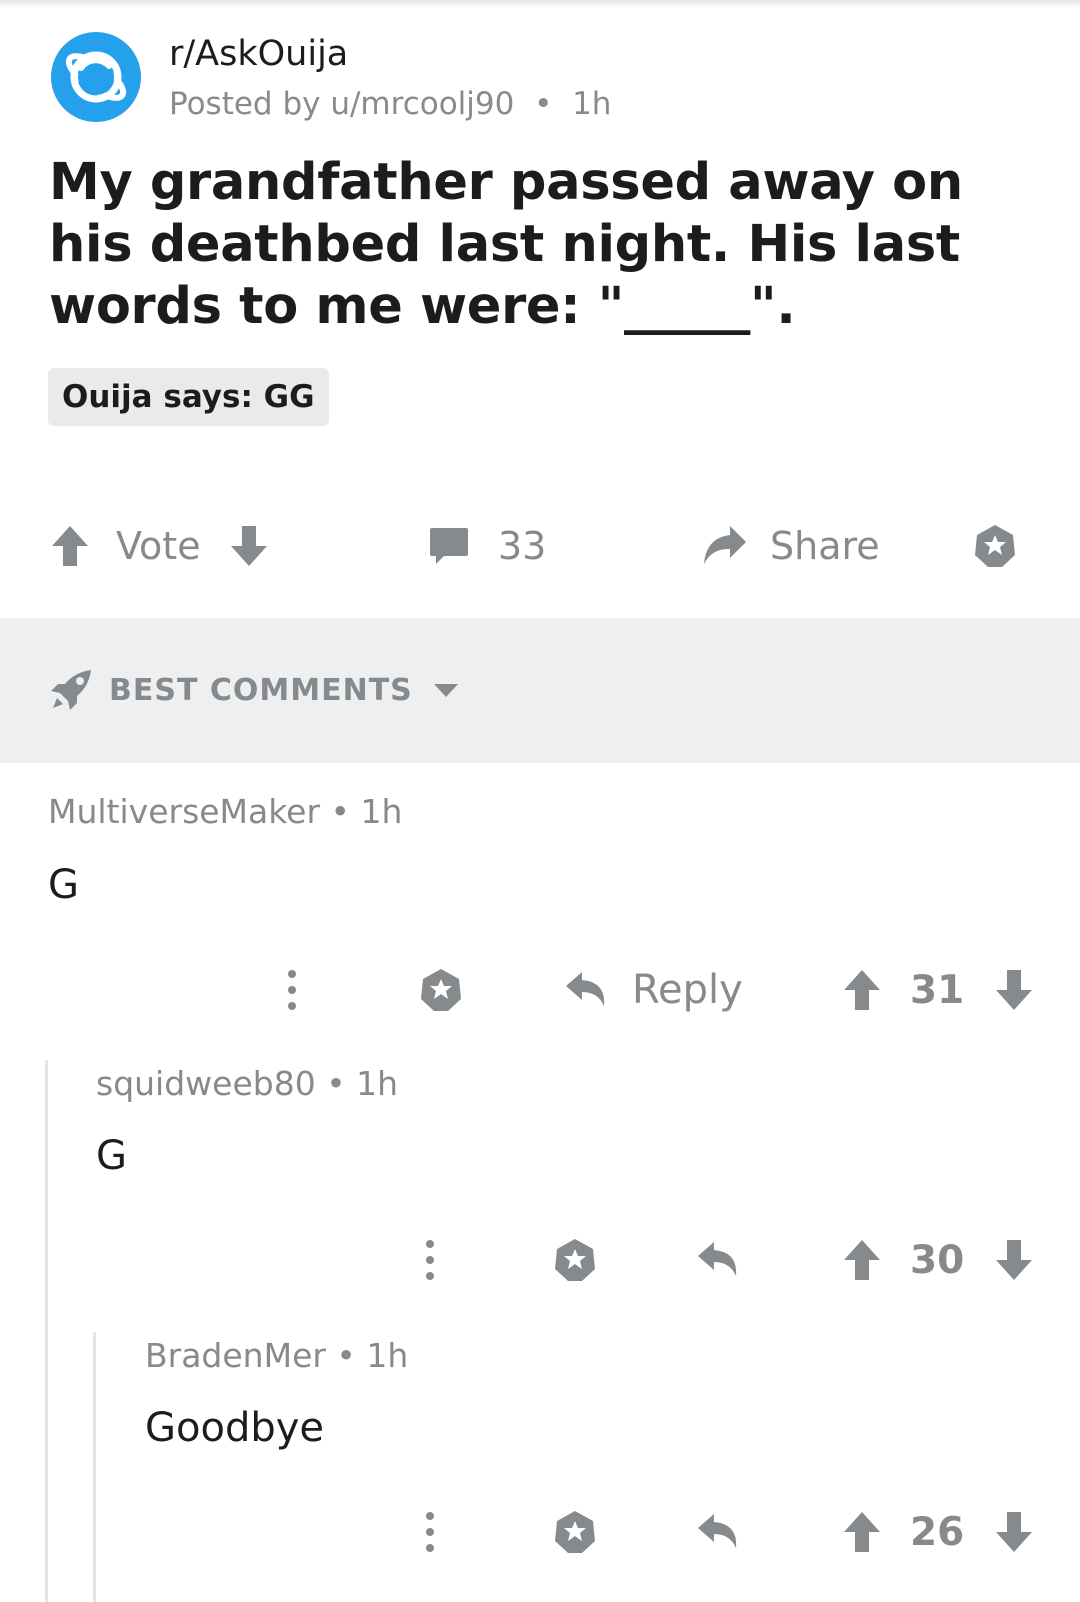  What do you see at coordinates (825, 546) in the screenshot?
I see `share-label: Share` at bounding box center [825, 546].